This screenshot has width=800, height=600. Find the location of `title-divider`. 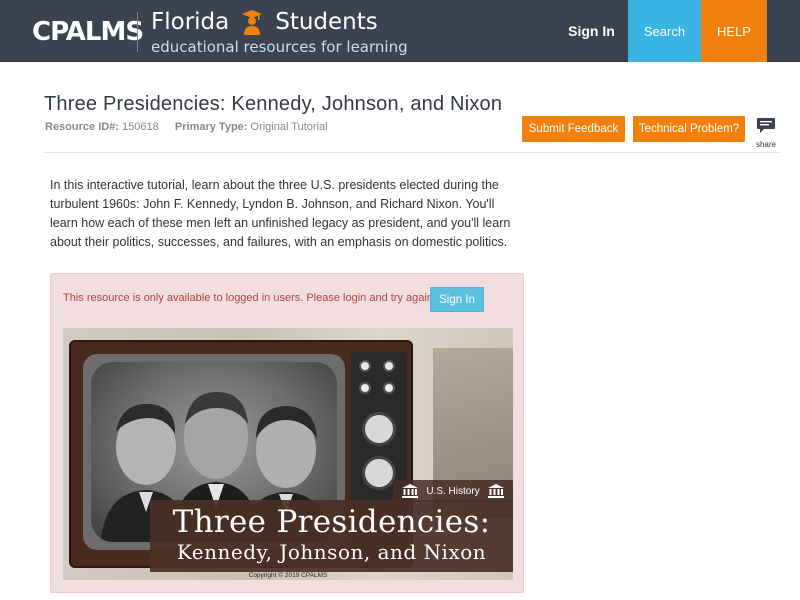

title-divider is located at coordinates (412, 152).